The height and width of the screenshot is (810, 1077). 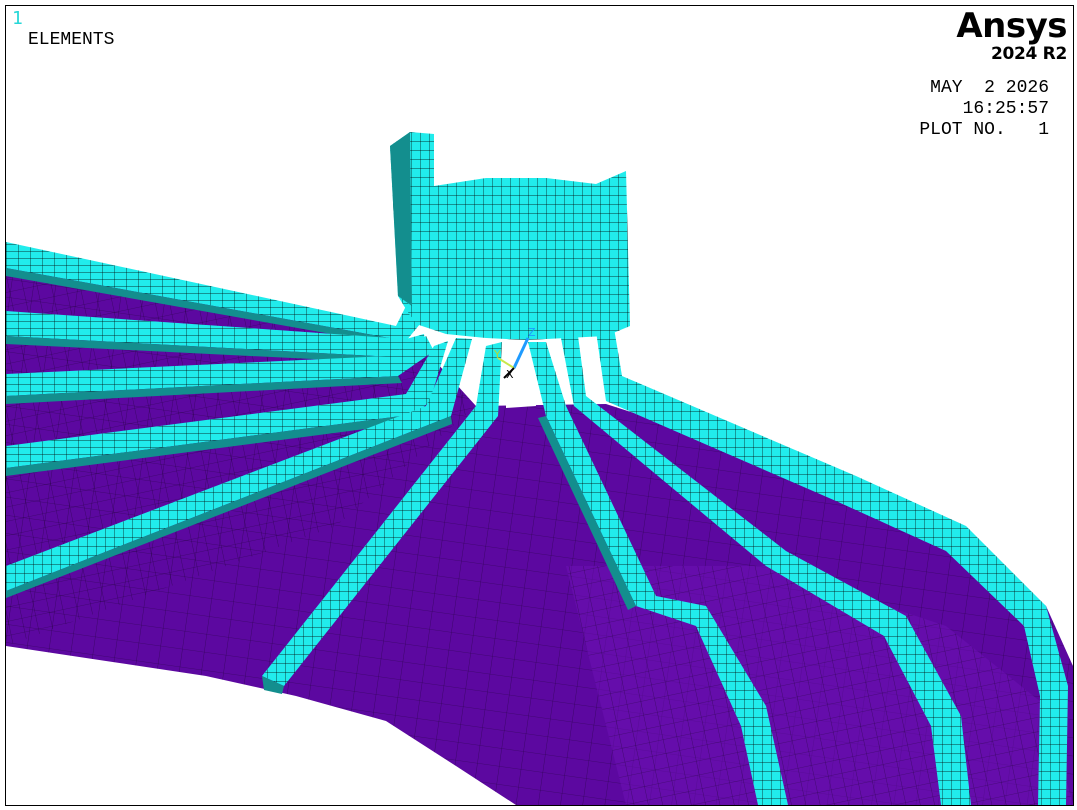 I want to click on logo-version: 2024 R2, so click(x=1028, y=54).